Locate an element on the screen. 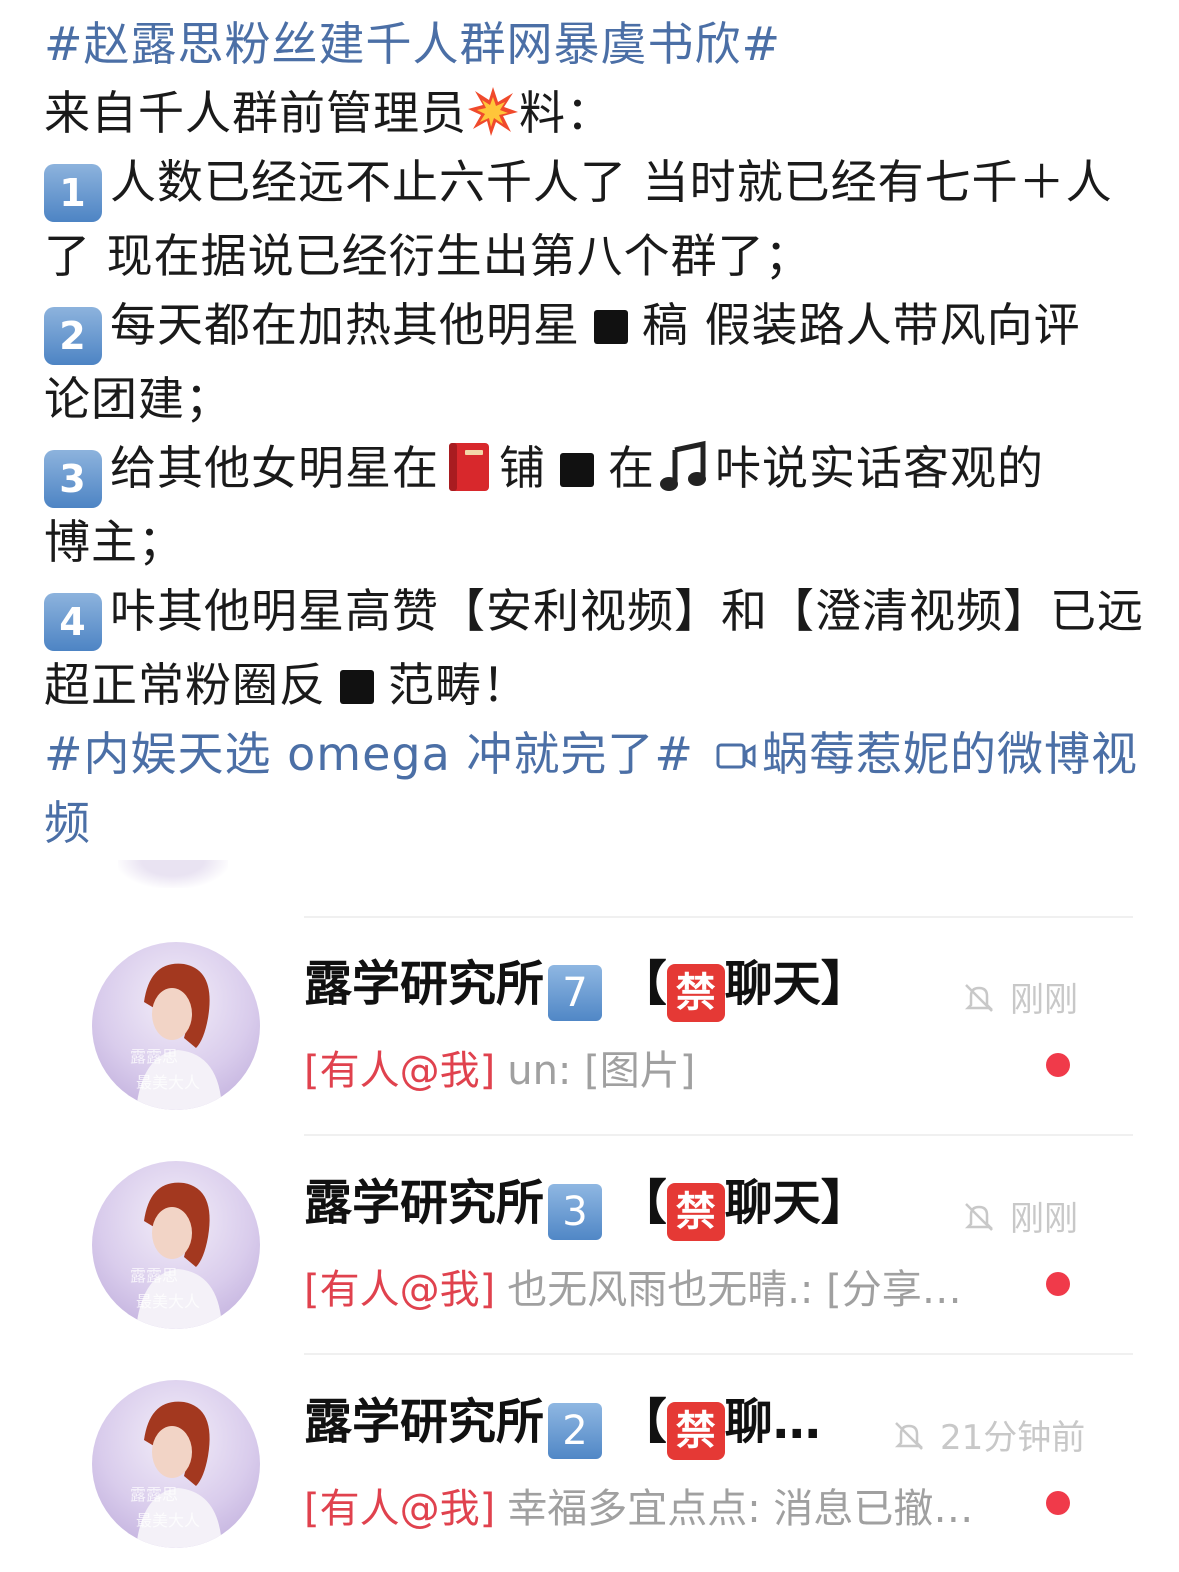 The image size is (1179, 1572). post-item-3: 3 给其他女明星在 铺 在 咔说实话客观的 is located at coordinates (589, 471).